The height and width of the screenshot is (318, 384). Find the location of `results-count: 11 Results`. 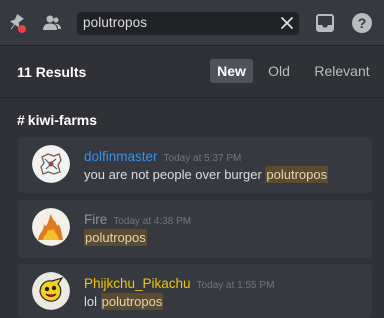

results-count: 11 Results is located at coordinates (52, 72).